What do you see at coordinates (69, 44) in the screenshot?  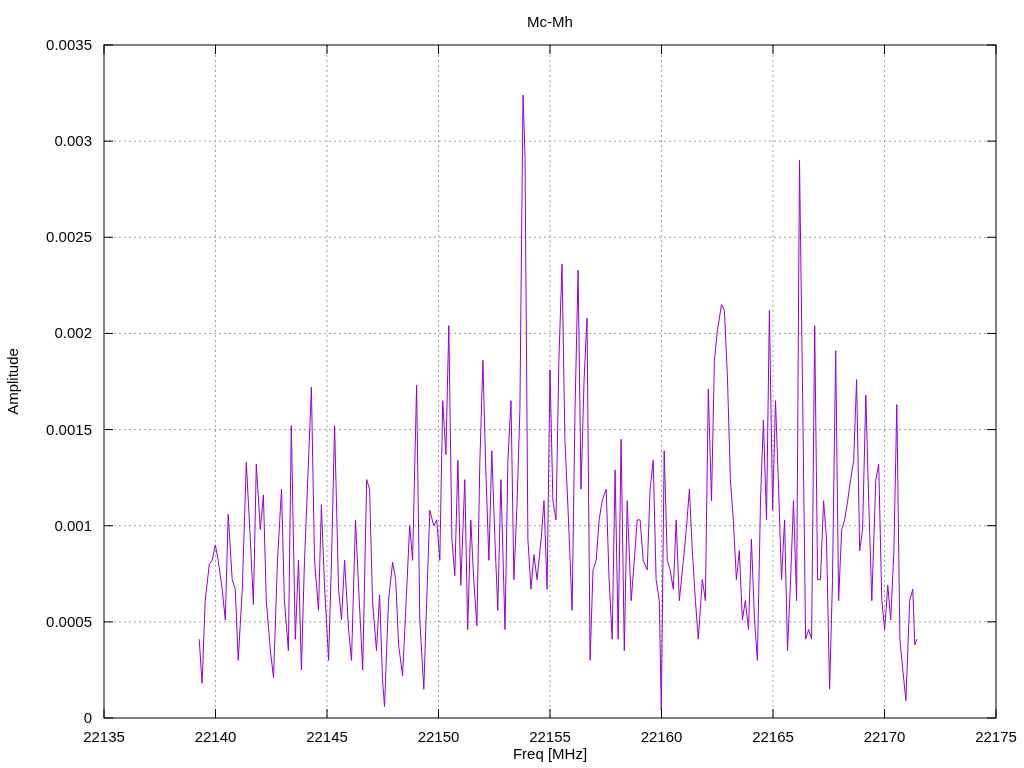 I see `tick-label: 0.0035` at bounding box center [69, 44].